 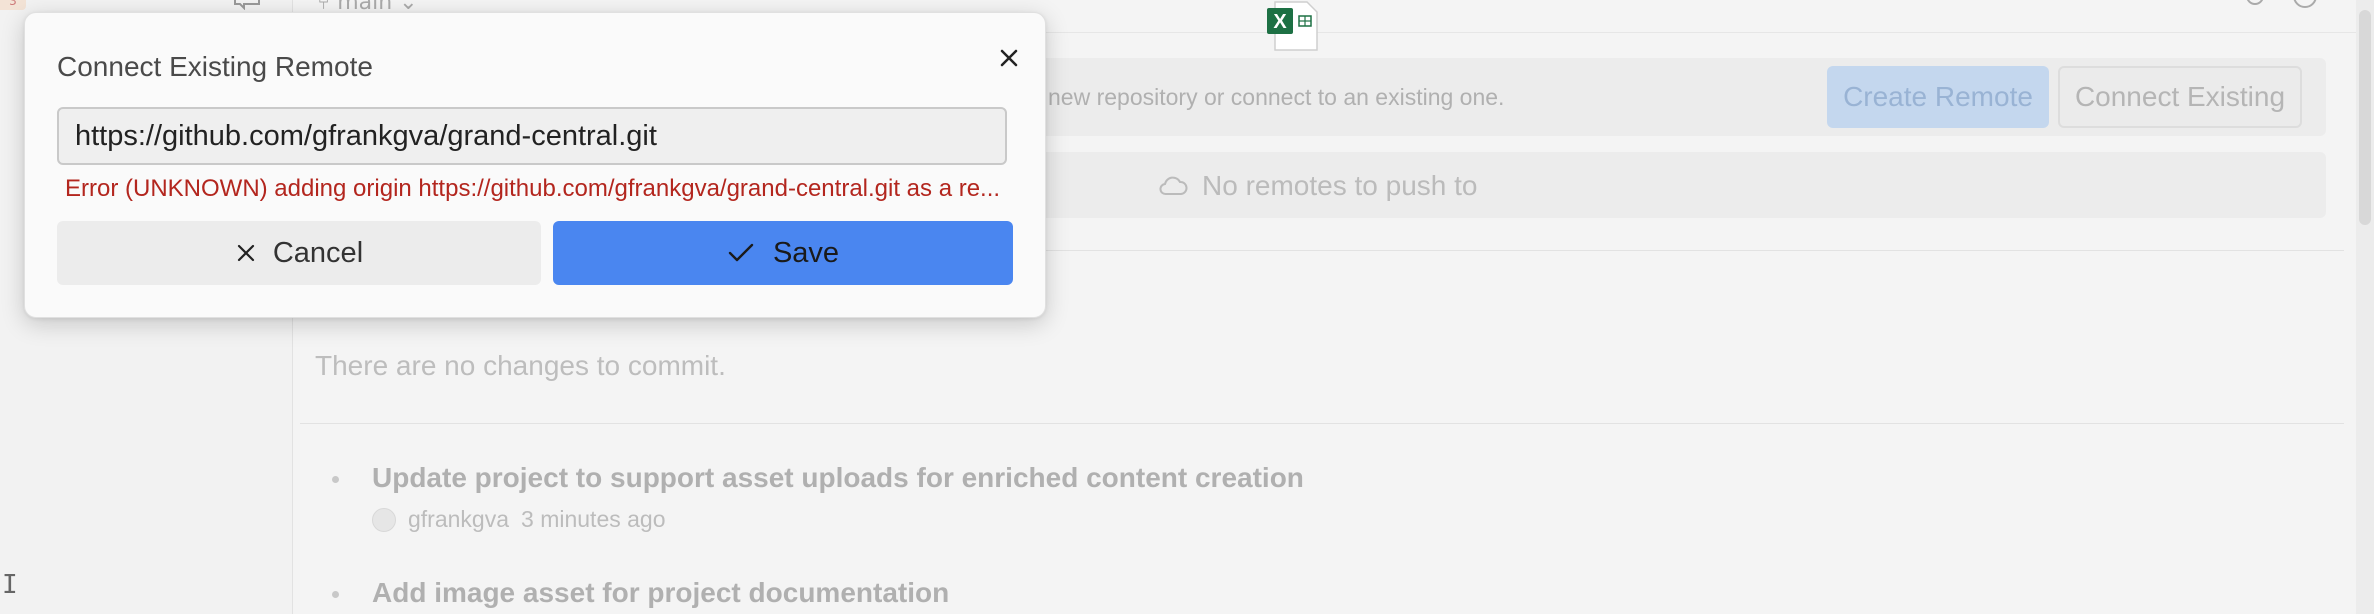 I want to click on save-button: Save, so click(x=783, y=253).